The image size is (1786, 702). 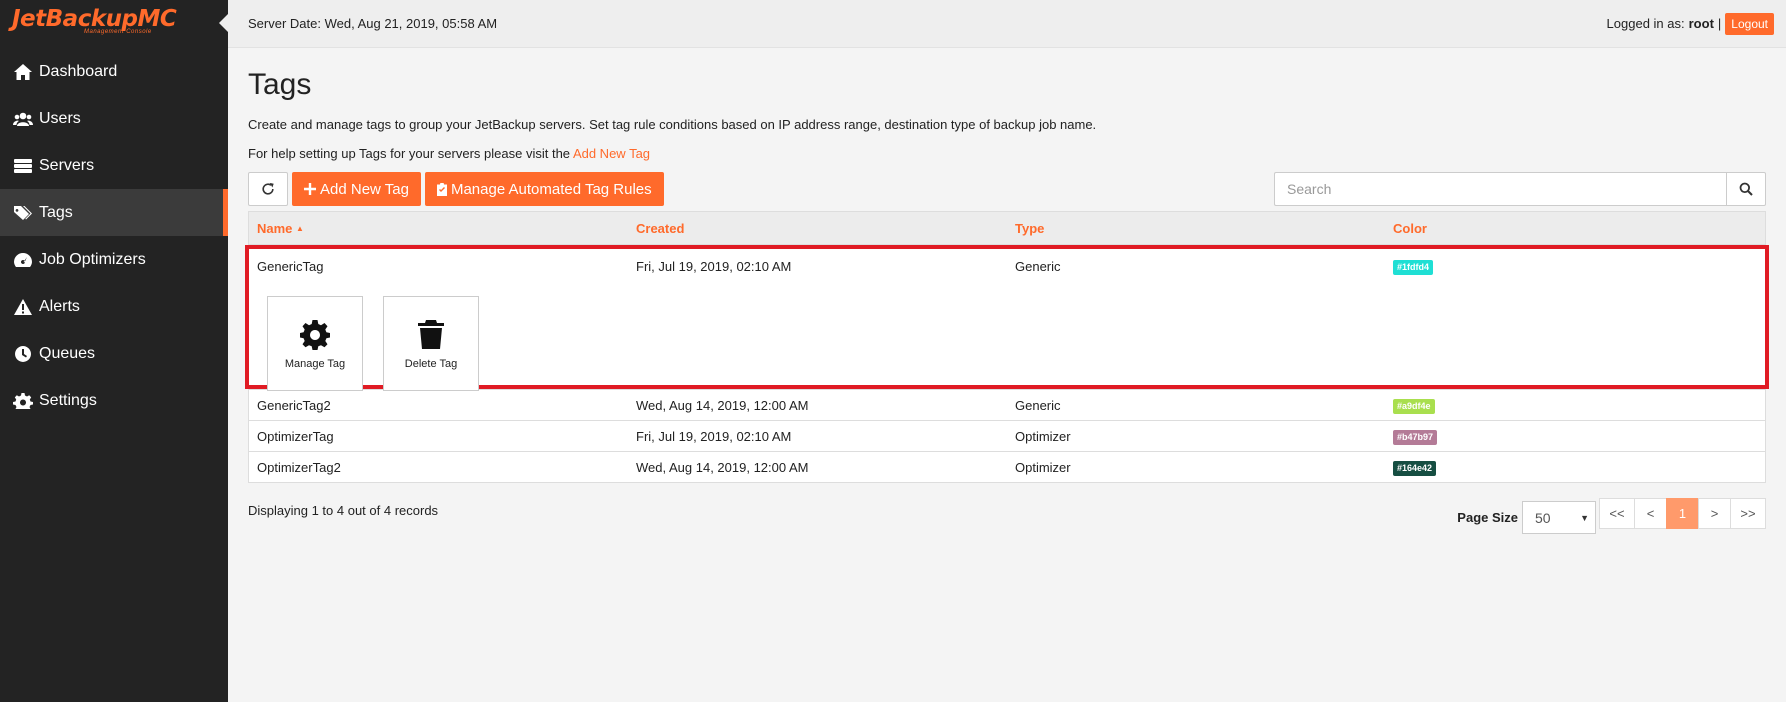 I want to click on sidebar-item-label: Settings, so click(x=68, y=400).